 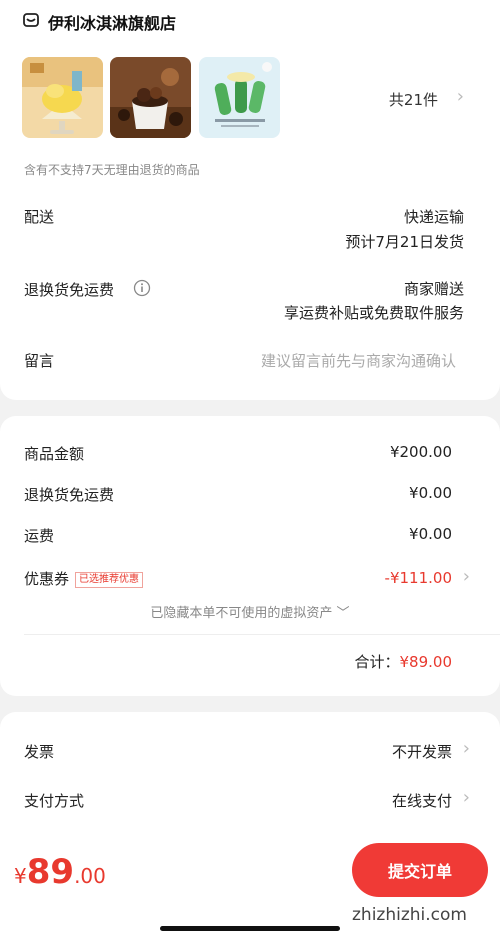 I want to click on shop-icon, so click(x=31, y=22).